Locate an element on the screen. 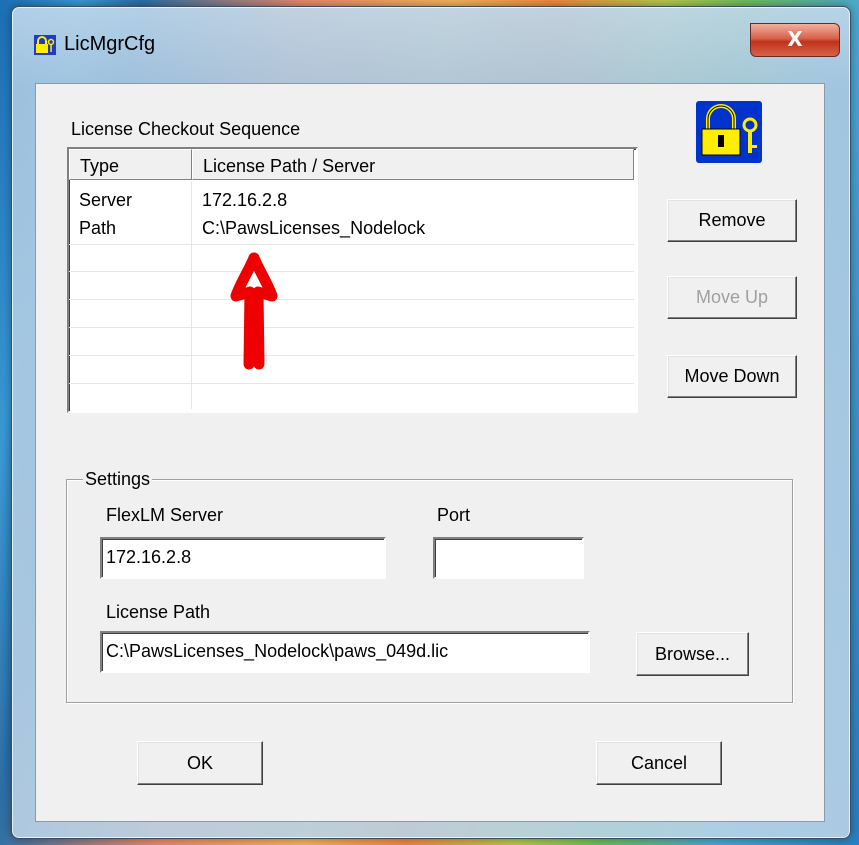 The image size is (859, 845). window-title: LicMgrCfg is located at coordinates (110, 44).